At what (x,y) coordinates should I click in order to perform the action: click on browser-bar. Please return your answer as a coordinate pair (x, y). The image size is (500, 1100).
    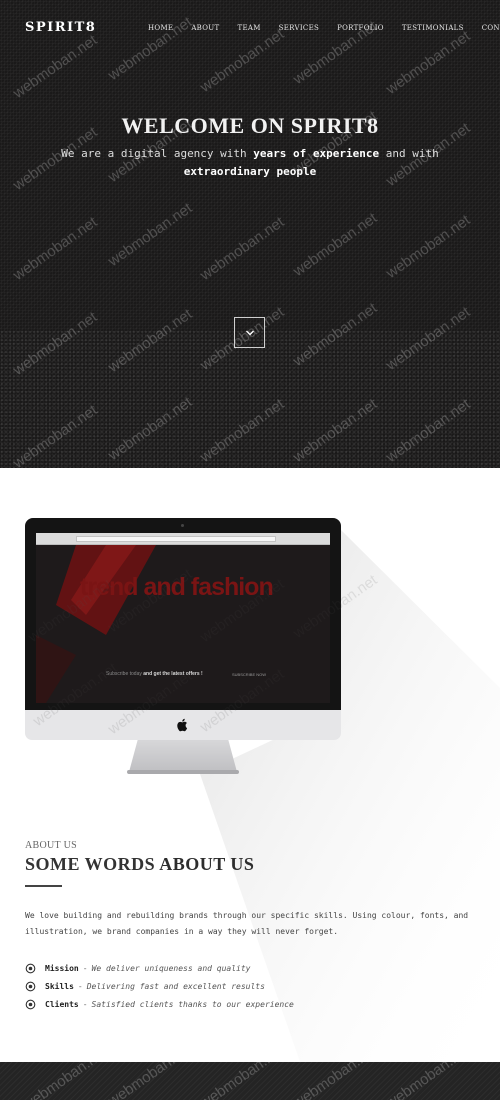
    Looking at the image, I should click on (183, 539).